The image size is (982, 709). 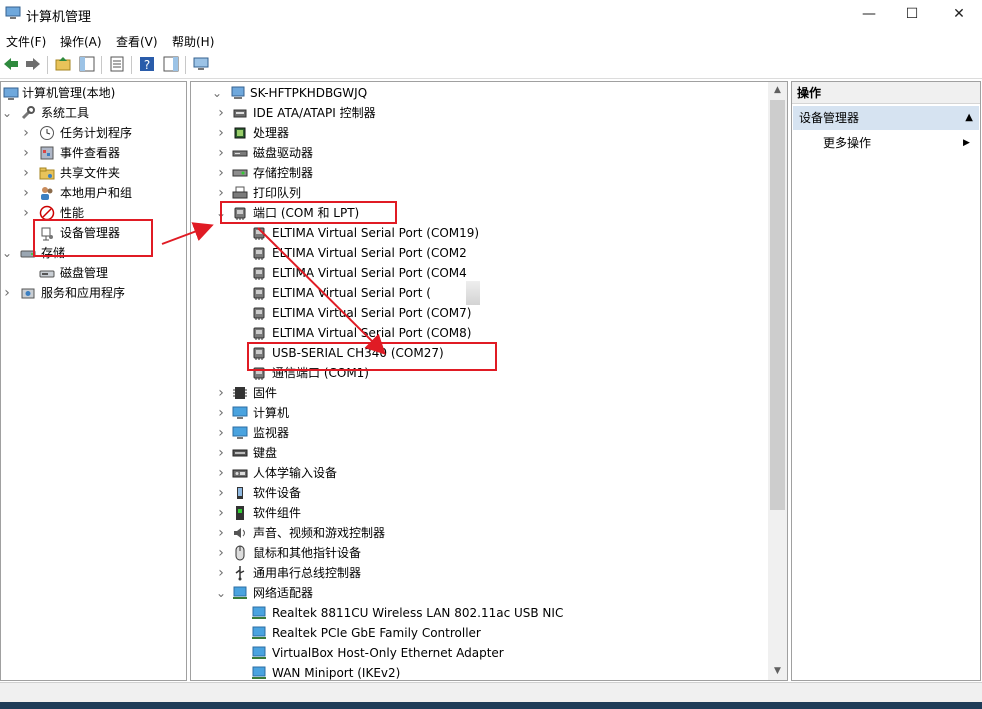 I want to click on help-icon: ?, so click(x=147, y=64).